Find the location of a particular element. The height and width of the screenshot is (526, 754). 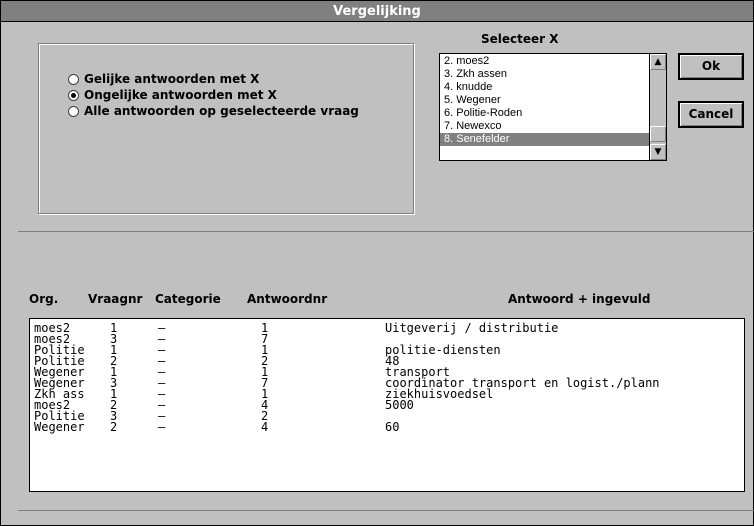

column-header-org: Org. is located at coordinates (44, 299).